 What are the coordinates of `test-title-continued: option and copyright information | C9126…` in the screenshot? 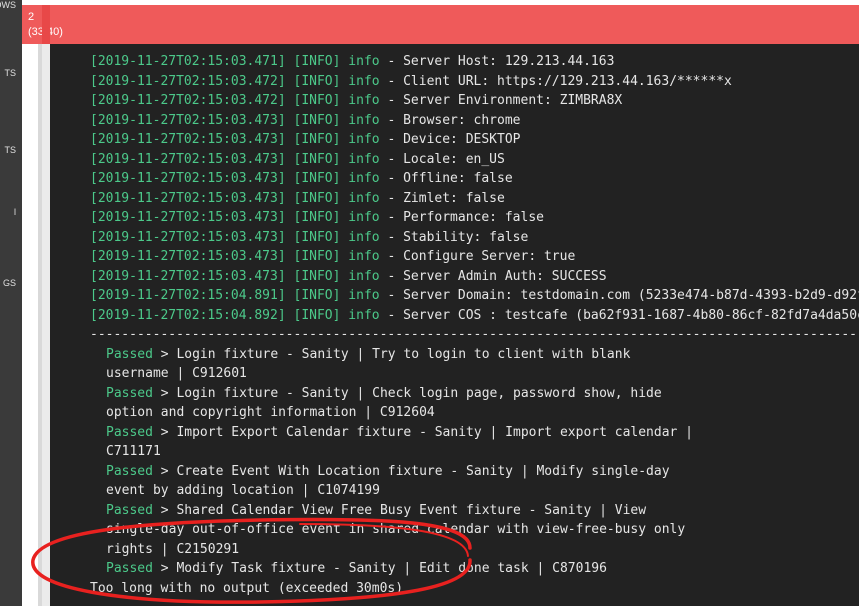 It's located at (270, 412).